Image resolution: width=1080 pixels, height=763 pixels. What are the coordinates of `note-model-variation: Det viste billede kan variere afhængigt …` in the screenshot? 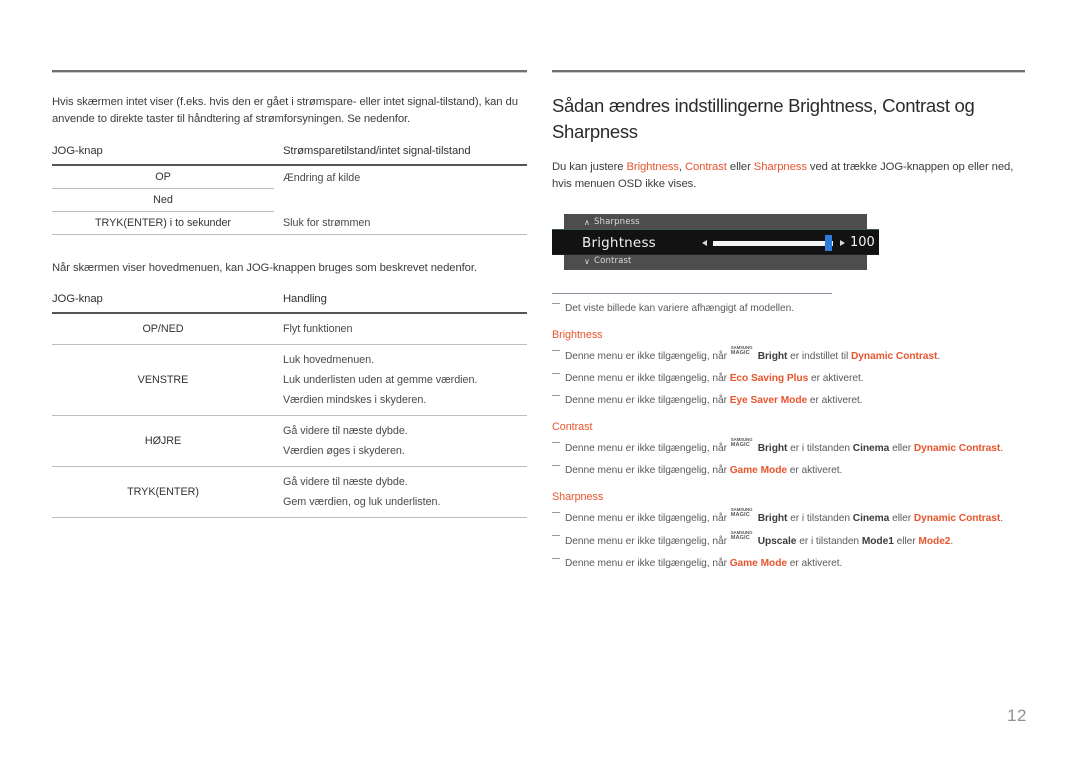 It's located at (788, 309).